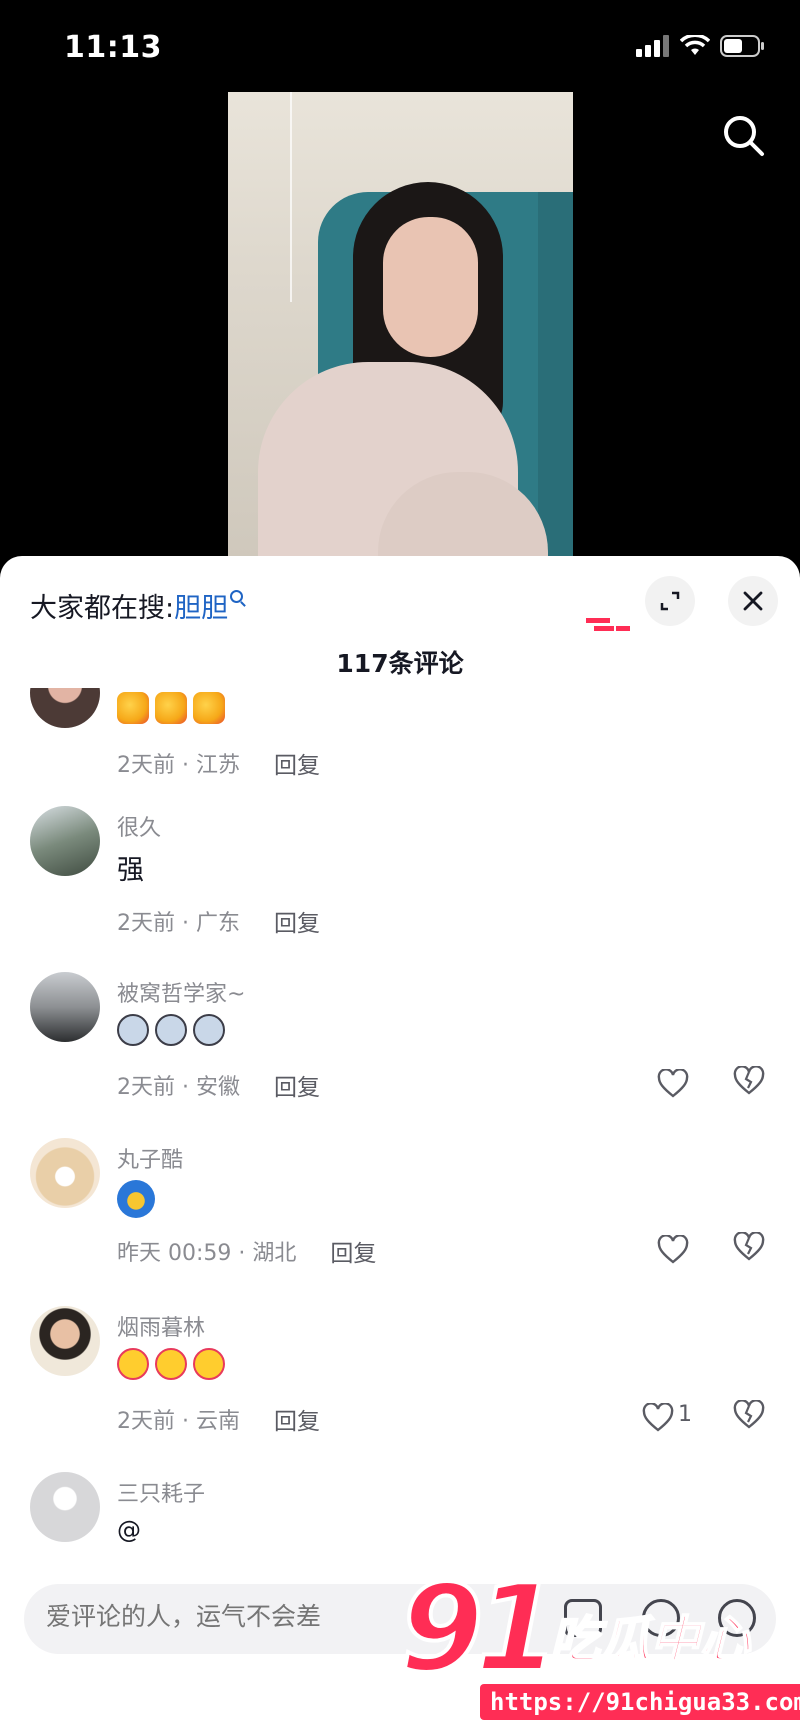 The width and height of the screenshot is (800, 1732). Describe the element at coordinates (555, 377) in the screenshot. I see `video-sofa-arm` at that location.